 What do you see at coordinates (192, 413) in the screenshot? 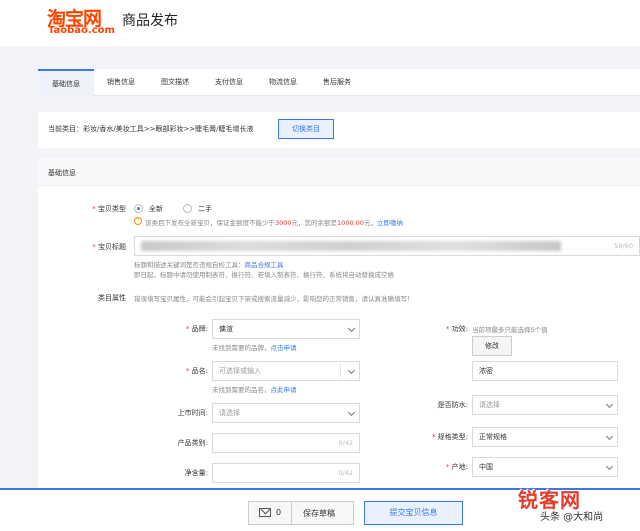
I see `launch-date-label: 上市时间:` at bounding box center [192, 413].